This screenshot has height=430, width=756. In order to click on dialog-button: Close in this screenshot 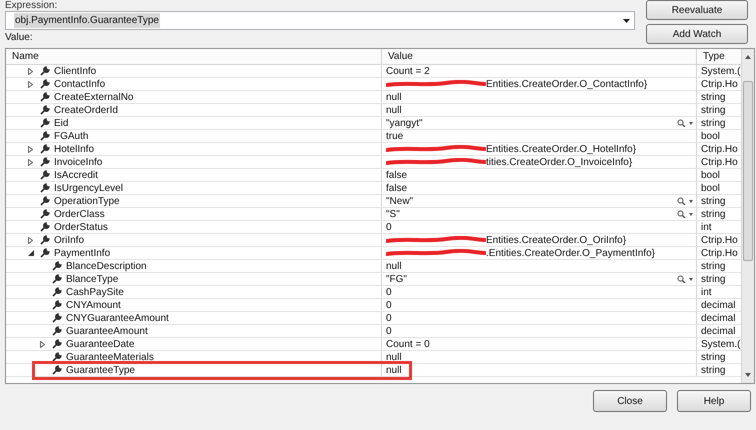, I will do `click(630, 401)`.